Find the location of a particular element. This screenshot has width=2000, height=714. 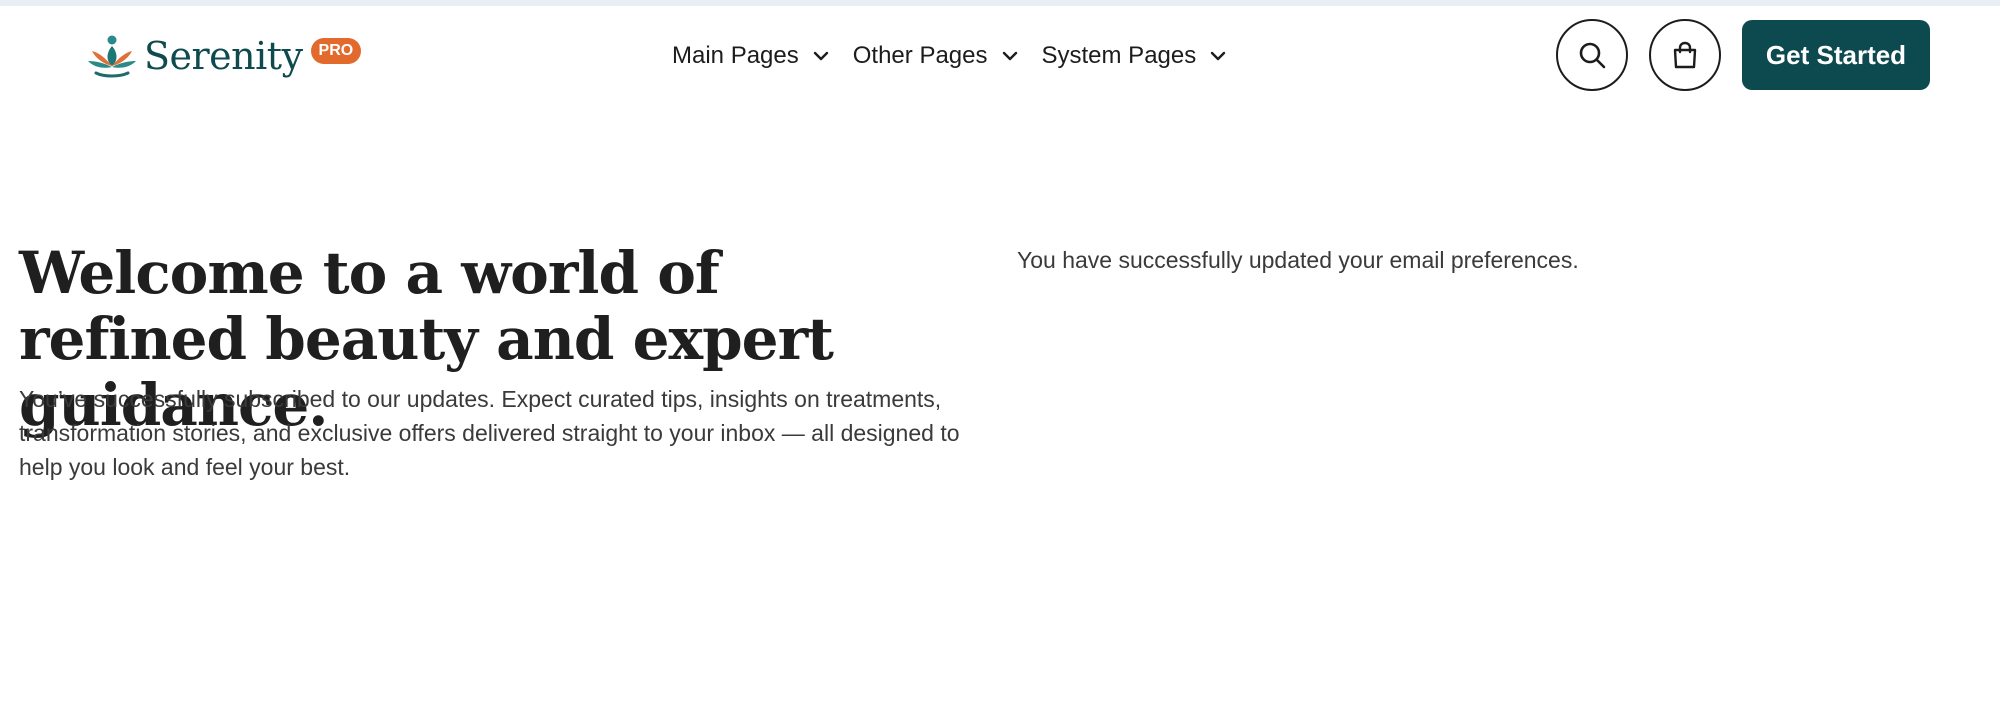

search-button is located at coordinates (1592, 55).